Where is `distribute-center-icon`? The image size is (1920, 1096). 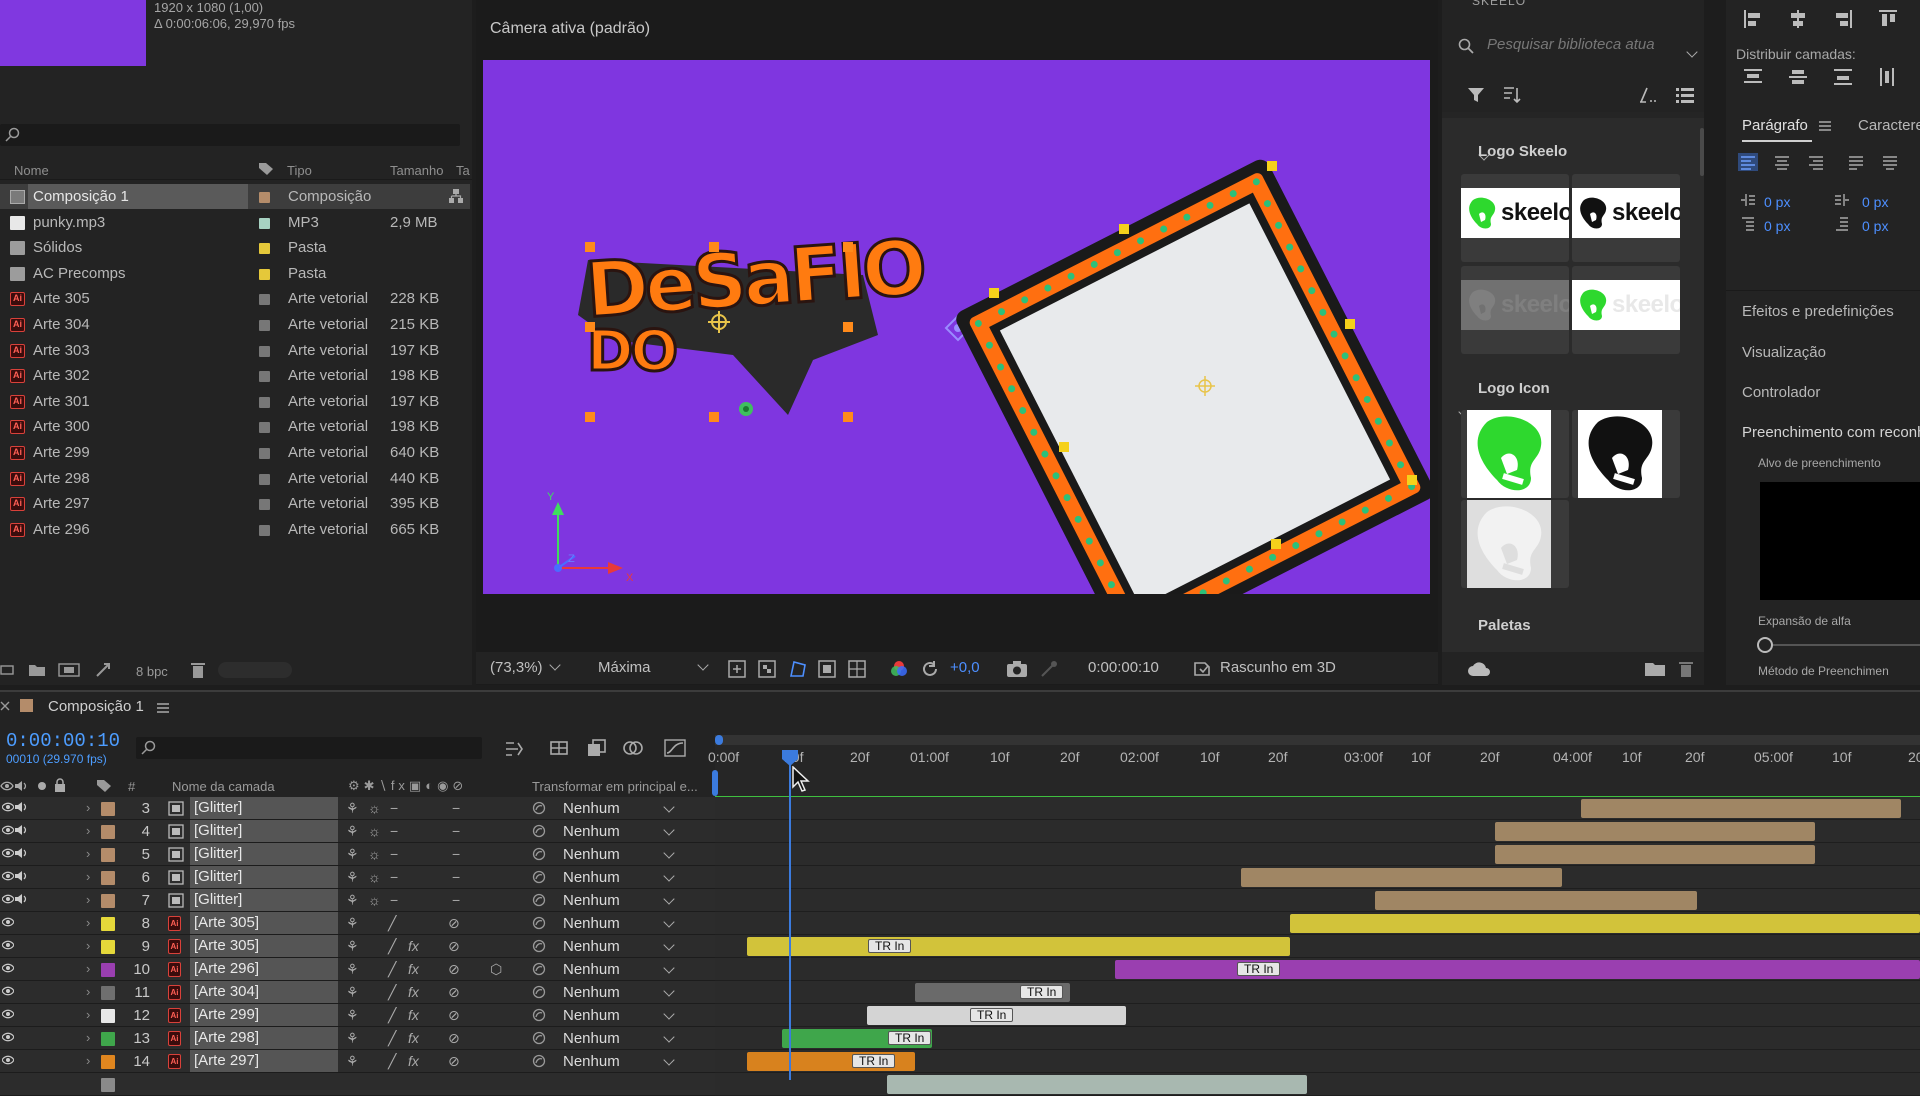 distribute-center-icon is located at coordinates (1798, 77).